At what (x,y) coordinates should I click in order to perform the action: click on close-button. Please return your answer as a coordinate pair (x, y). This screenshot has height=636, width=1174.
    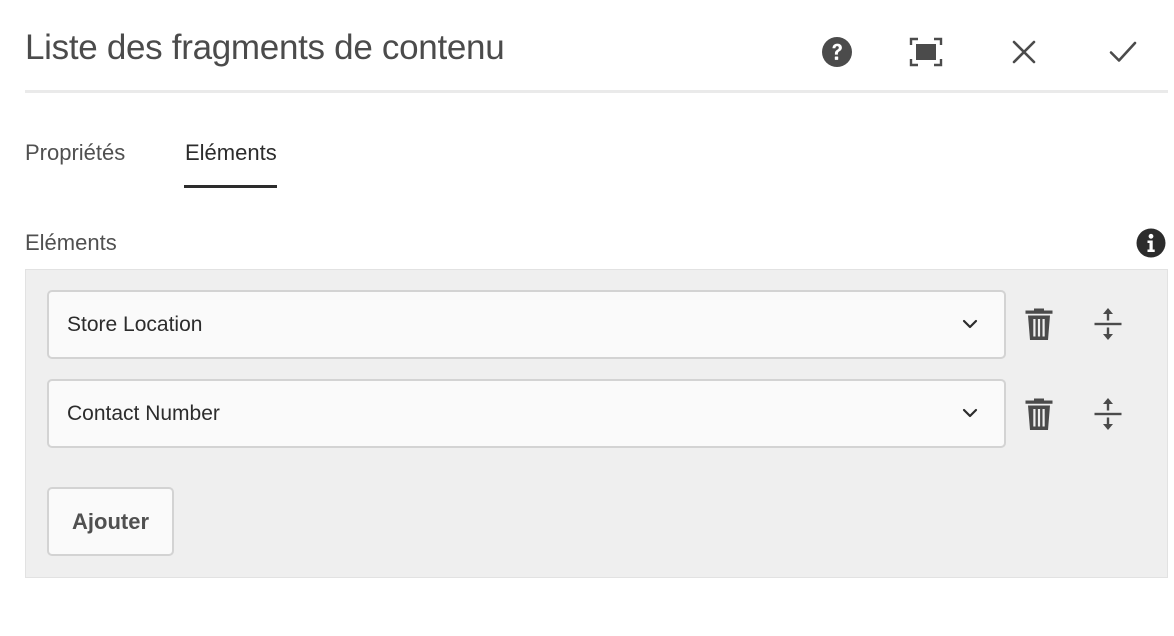
    Looking at the image, I should click on (1024, 52).